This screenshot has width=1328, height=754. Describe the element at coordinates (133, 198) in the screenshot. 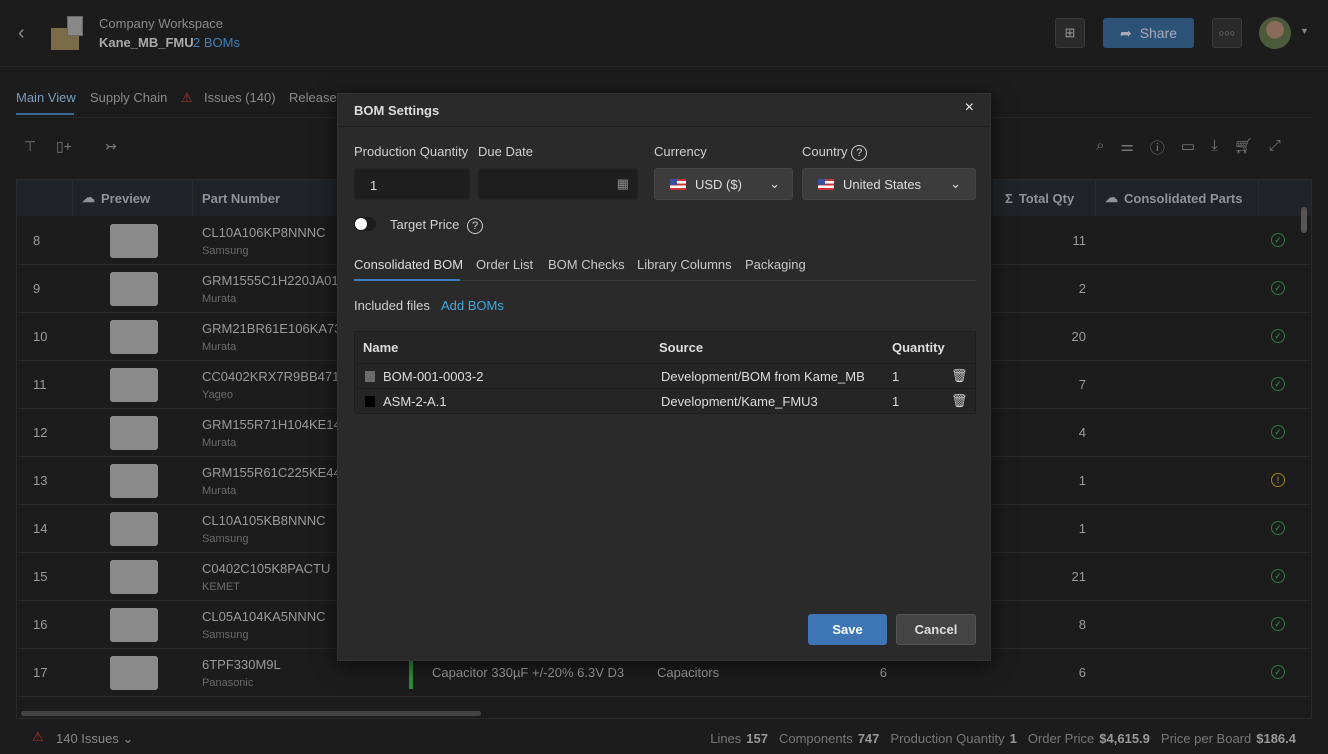

I see `column-header-preview: ☁ Preview` at that location.